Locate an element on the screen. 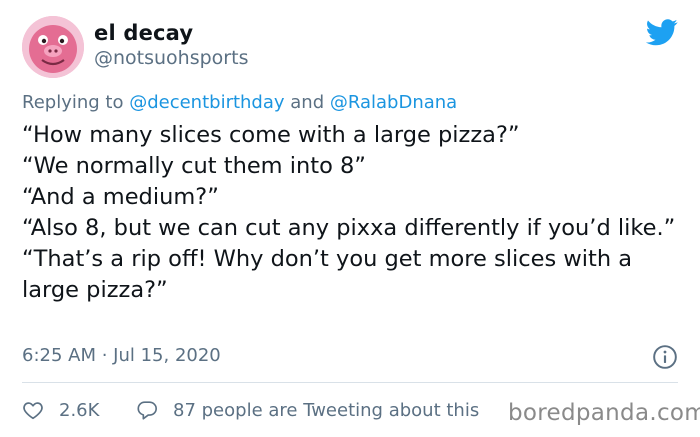 The image size is (700, 437). replying-to-prefix: Replying to is located at coordinates (76, 102).